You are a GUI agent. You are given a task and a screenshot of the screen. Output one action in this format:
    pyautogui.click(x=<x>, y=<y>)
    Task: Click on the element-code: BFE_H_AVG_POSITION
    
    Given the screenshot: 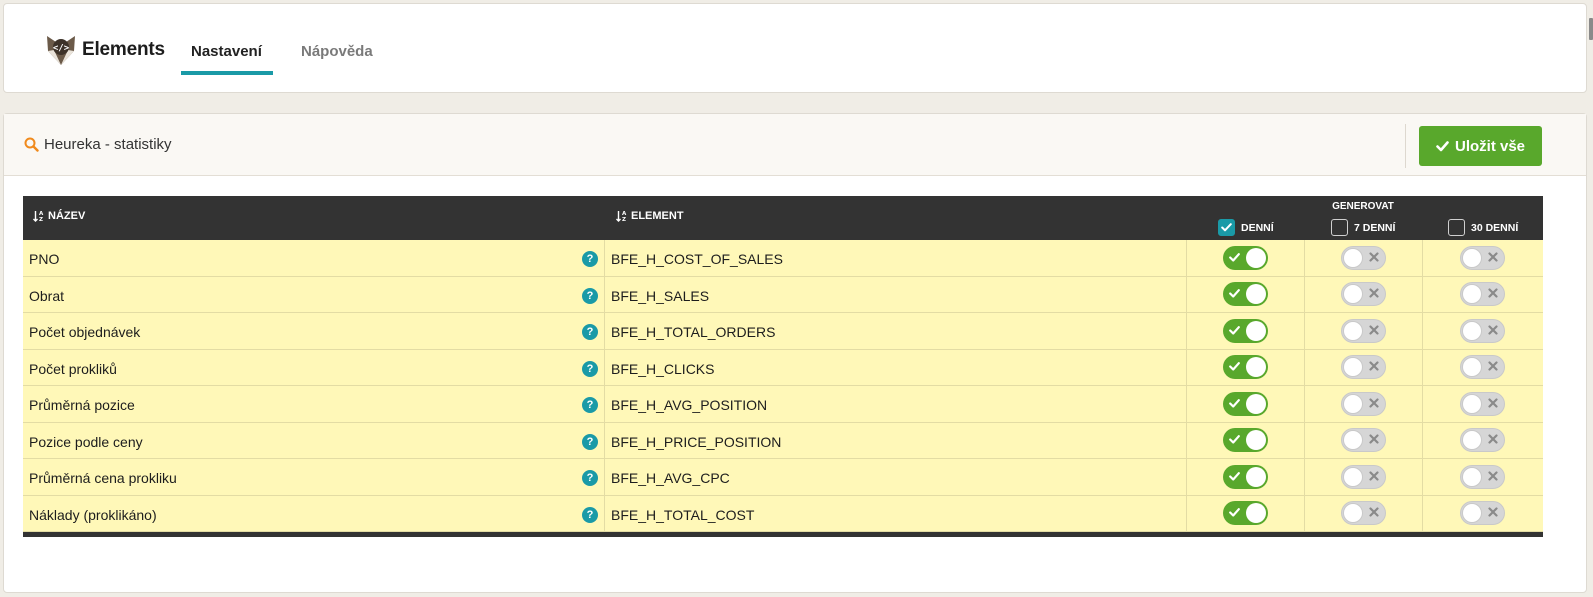 What is the action you would take?
    pyautogui.click(x=689, y=405)
    